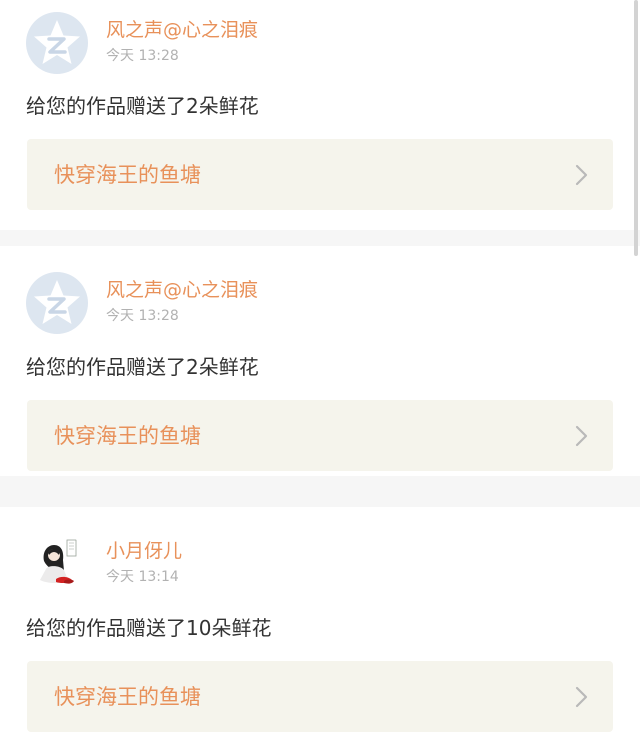 The width and height of the screenshot is (640, 756). What do you see at coordinates (636, 128) in the screenshot?
I see `scrollbar-thumb` at bounding box center [636, 128].